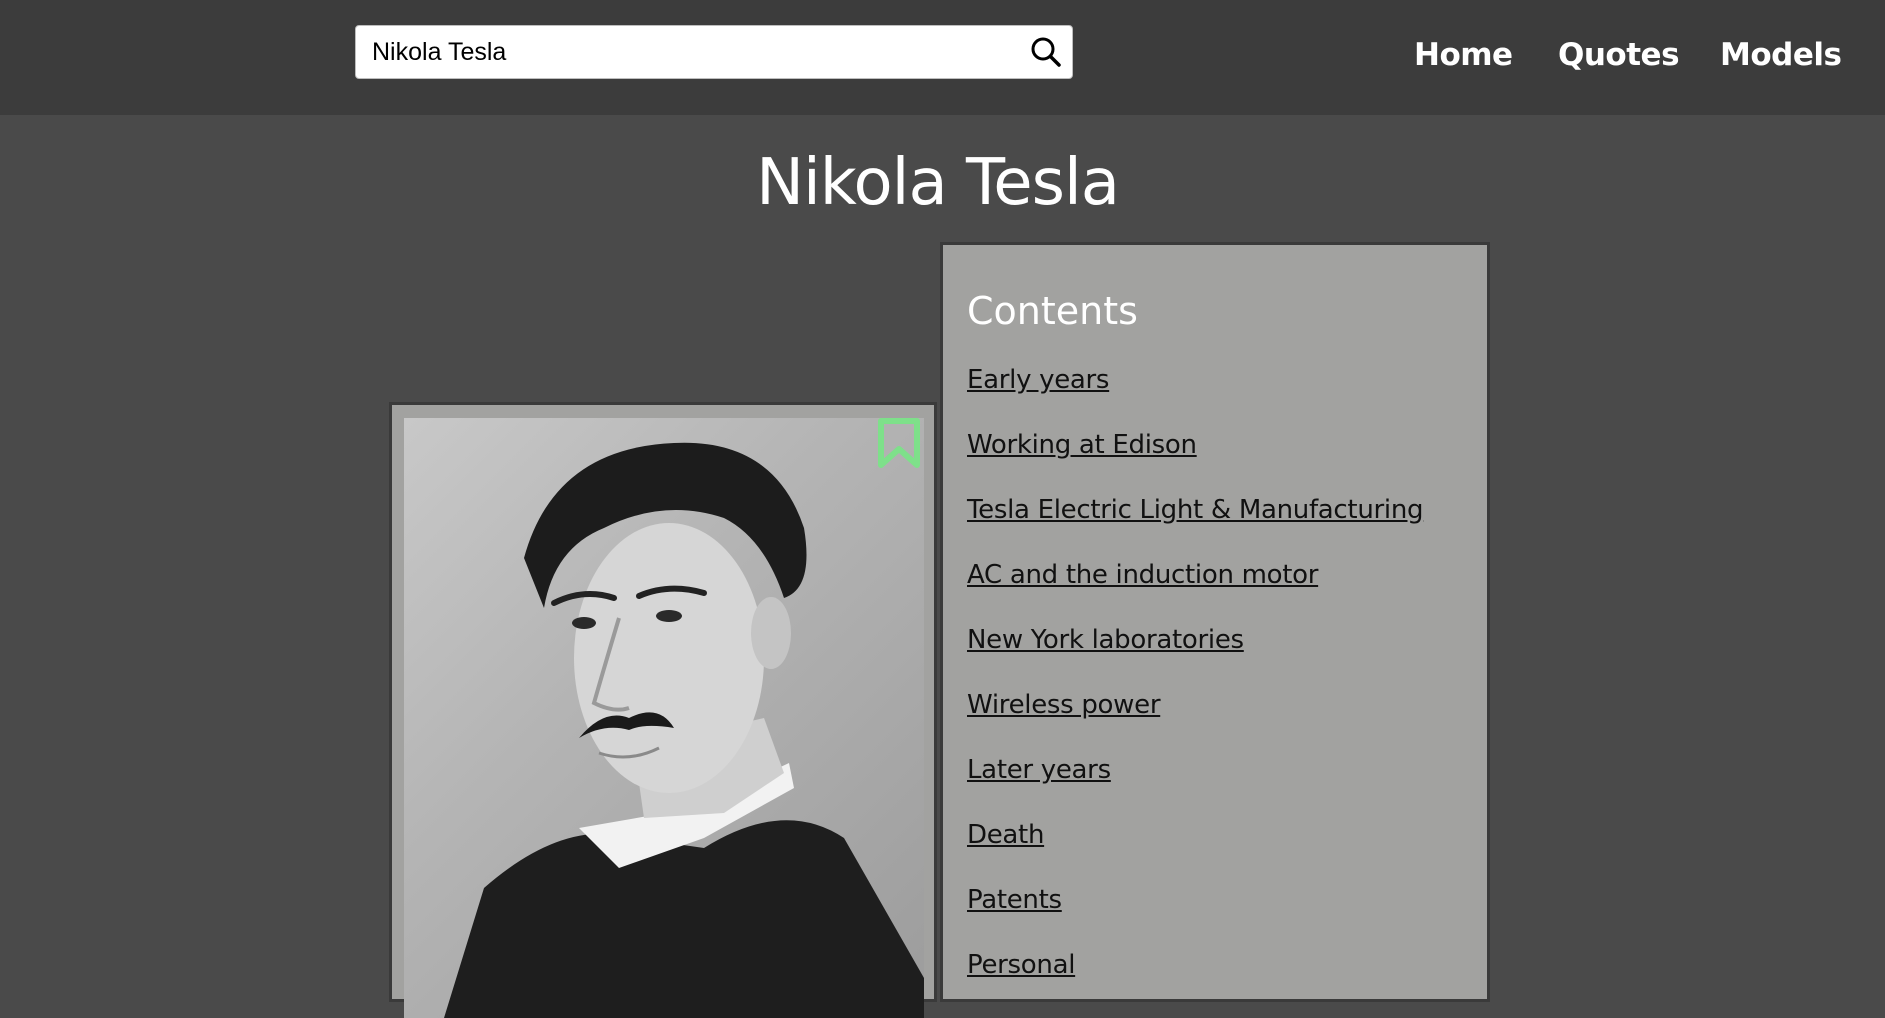 The width and height of the screenshot is (1885, 1018). I want to click on bookmark-icon, so click(899, 443).